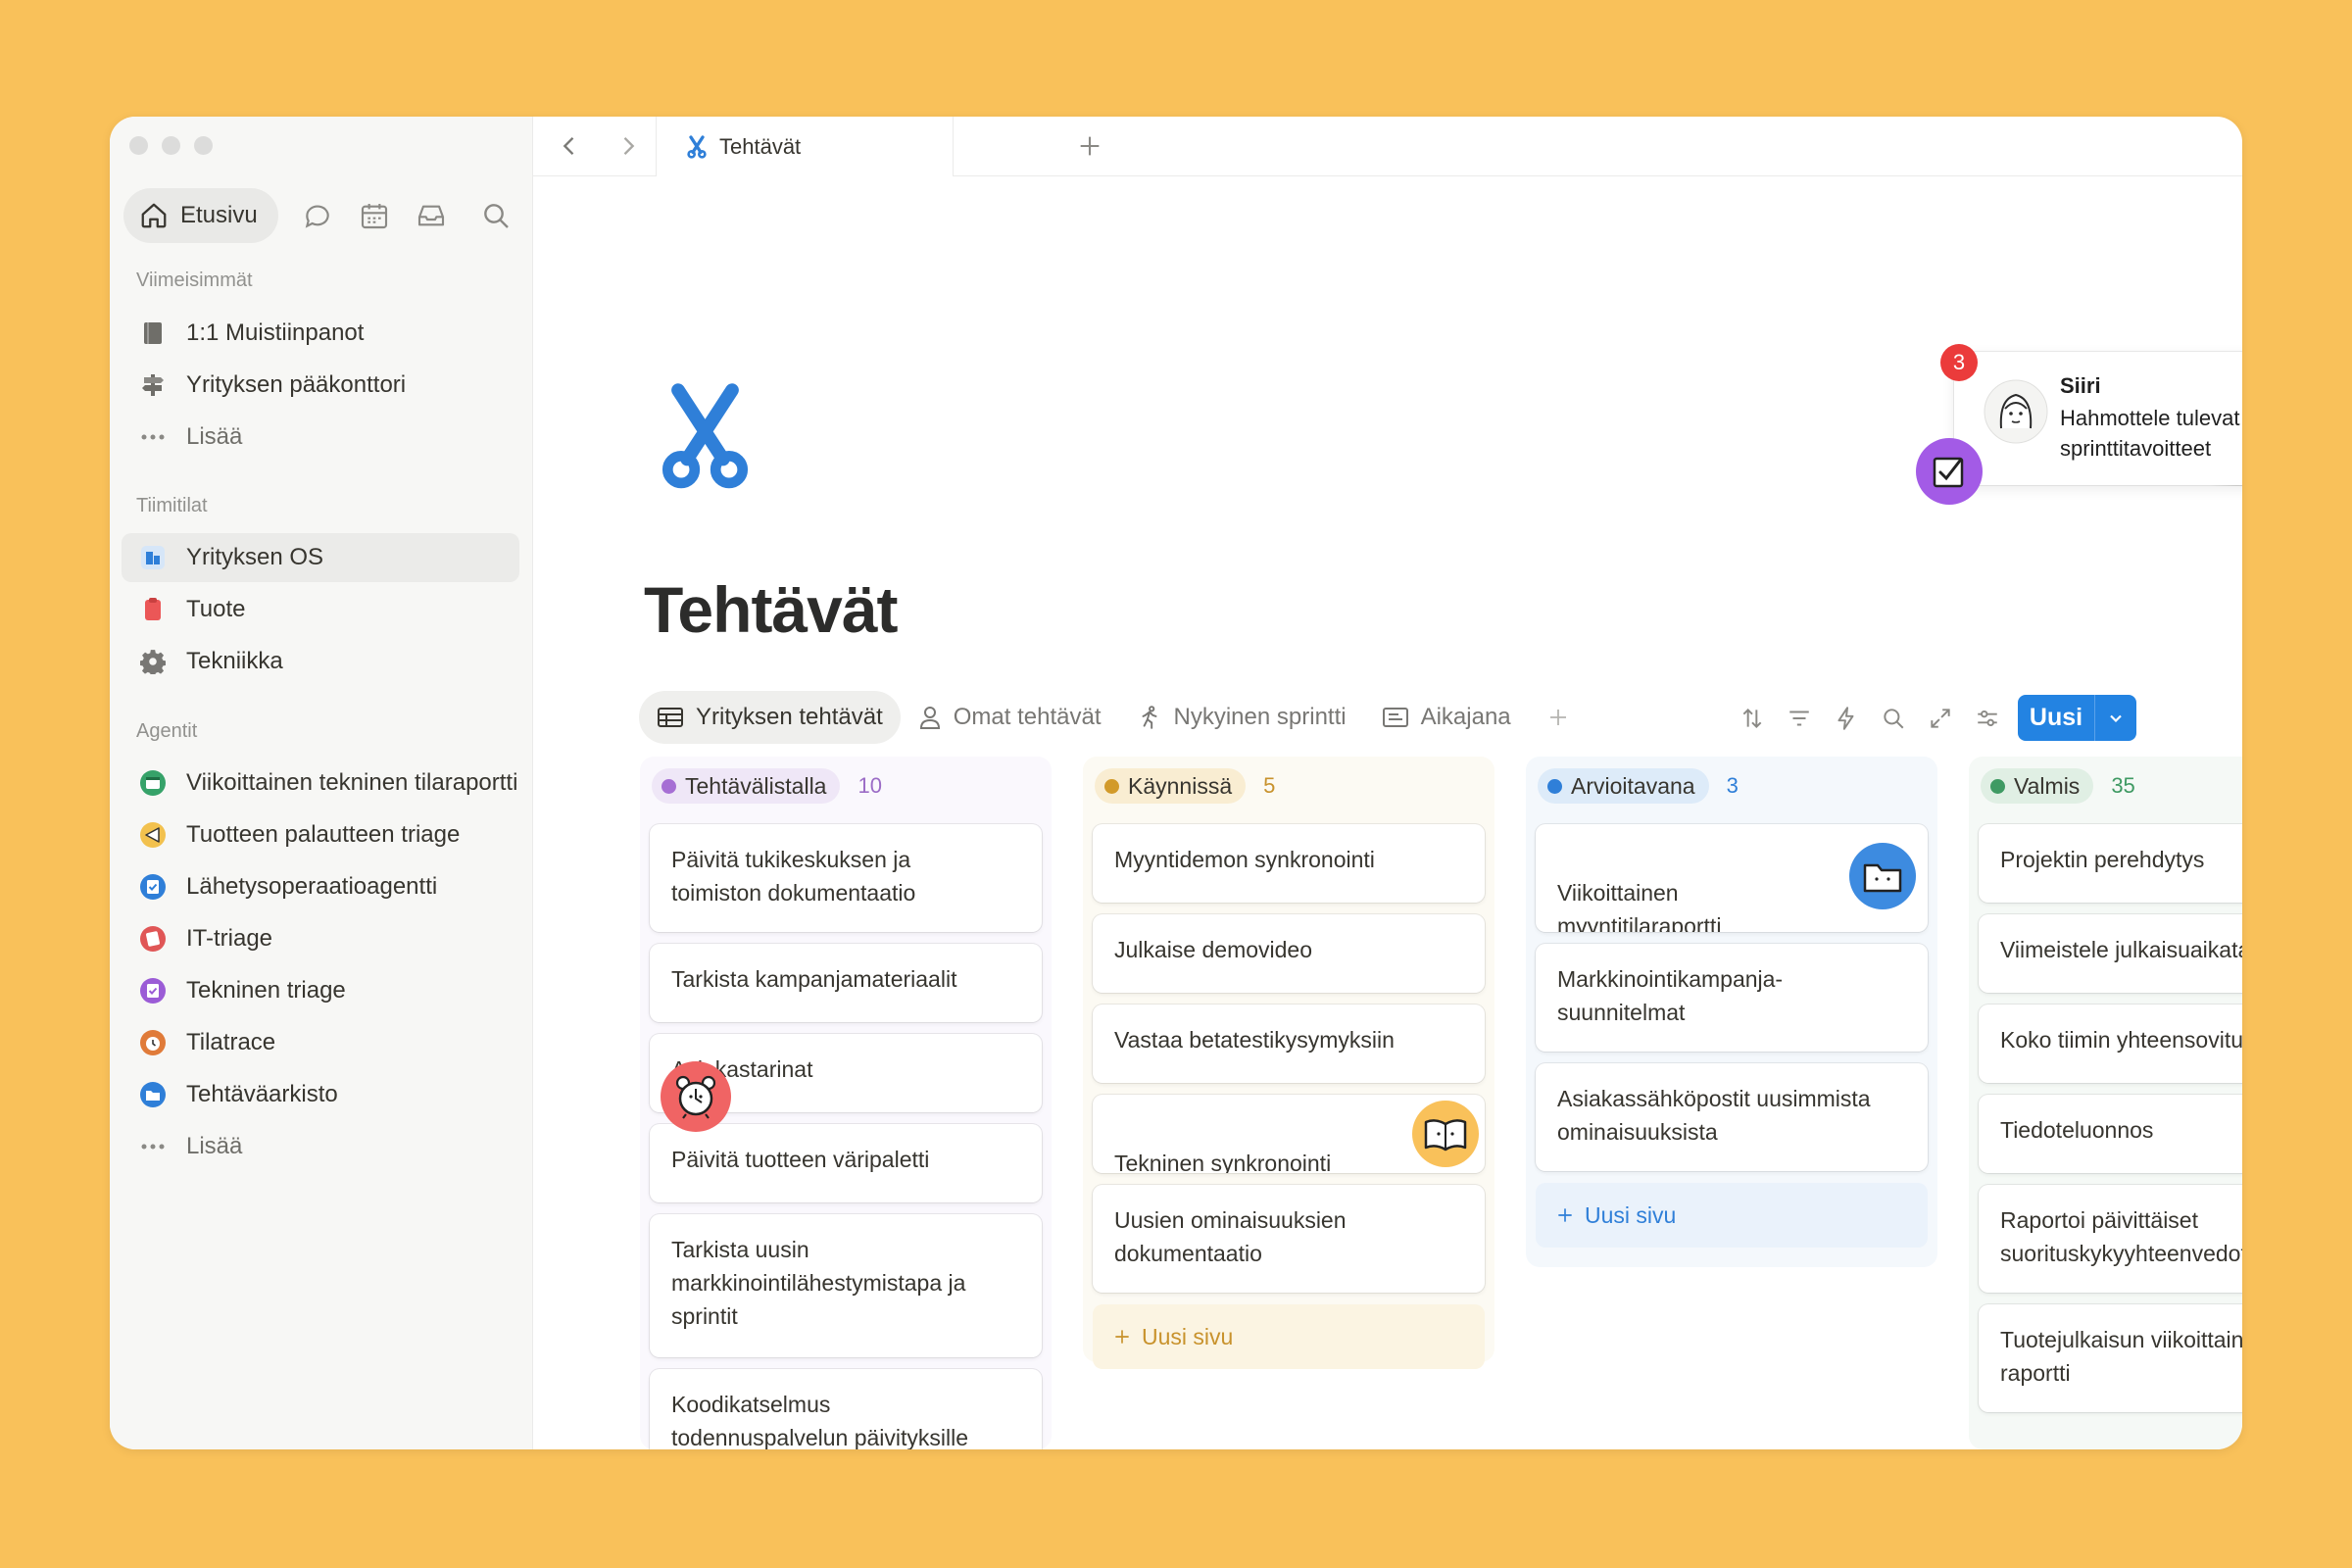 The height and width of the screenshot is (1568, 2352). What do you see at coordinates (1269, 785) in the screenshot?
I see `column-count: 5` at bounding box center [1269, 785].